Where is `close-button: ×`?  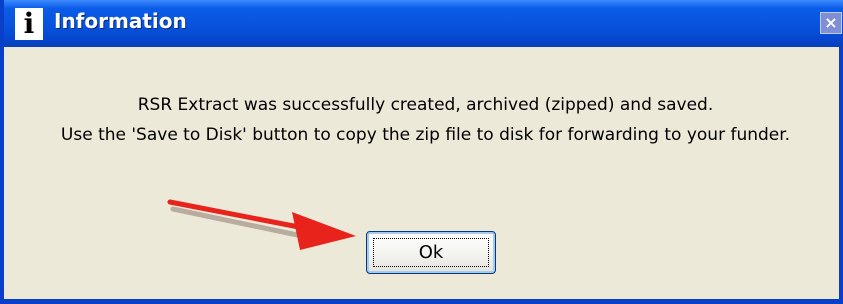 close-button: × is located at coordinates (831, 23).